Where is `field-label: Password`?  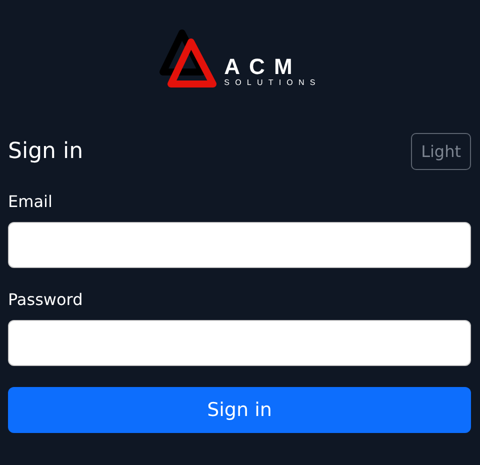 field-label: Password is located at coordinates (46, 299).